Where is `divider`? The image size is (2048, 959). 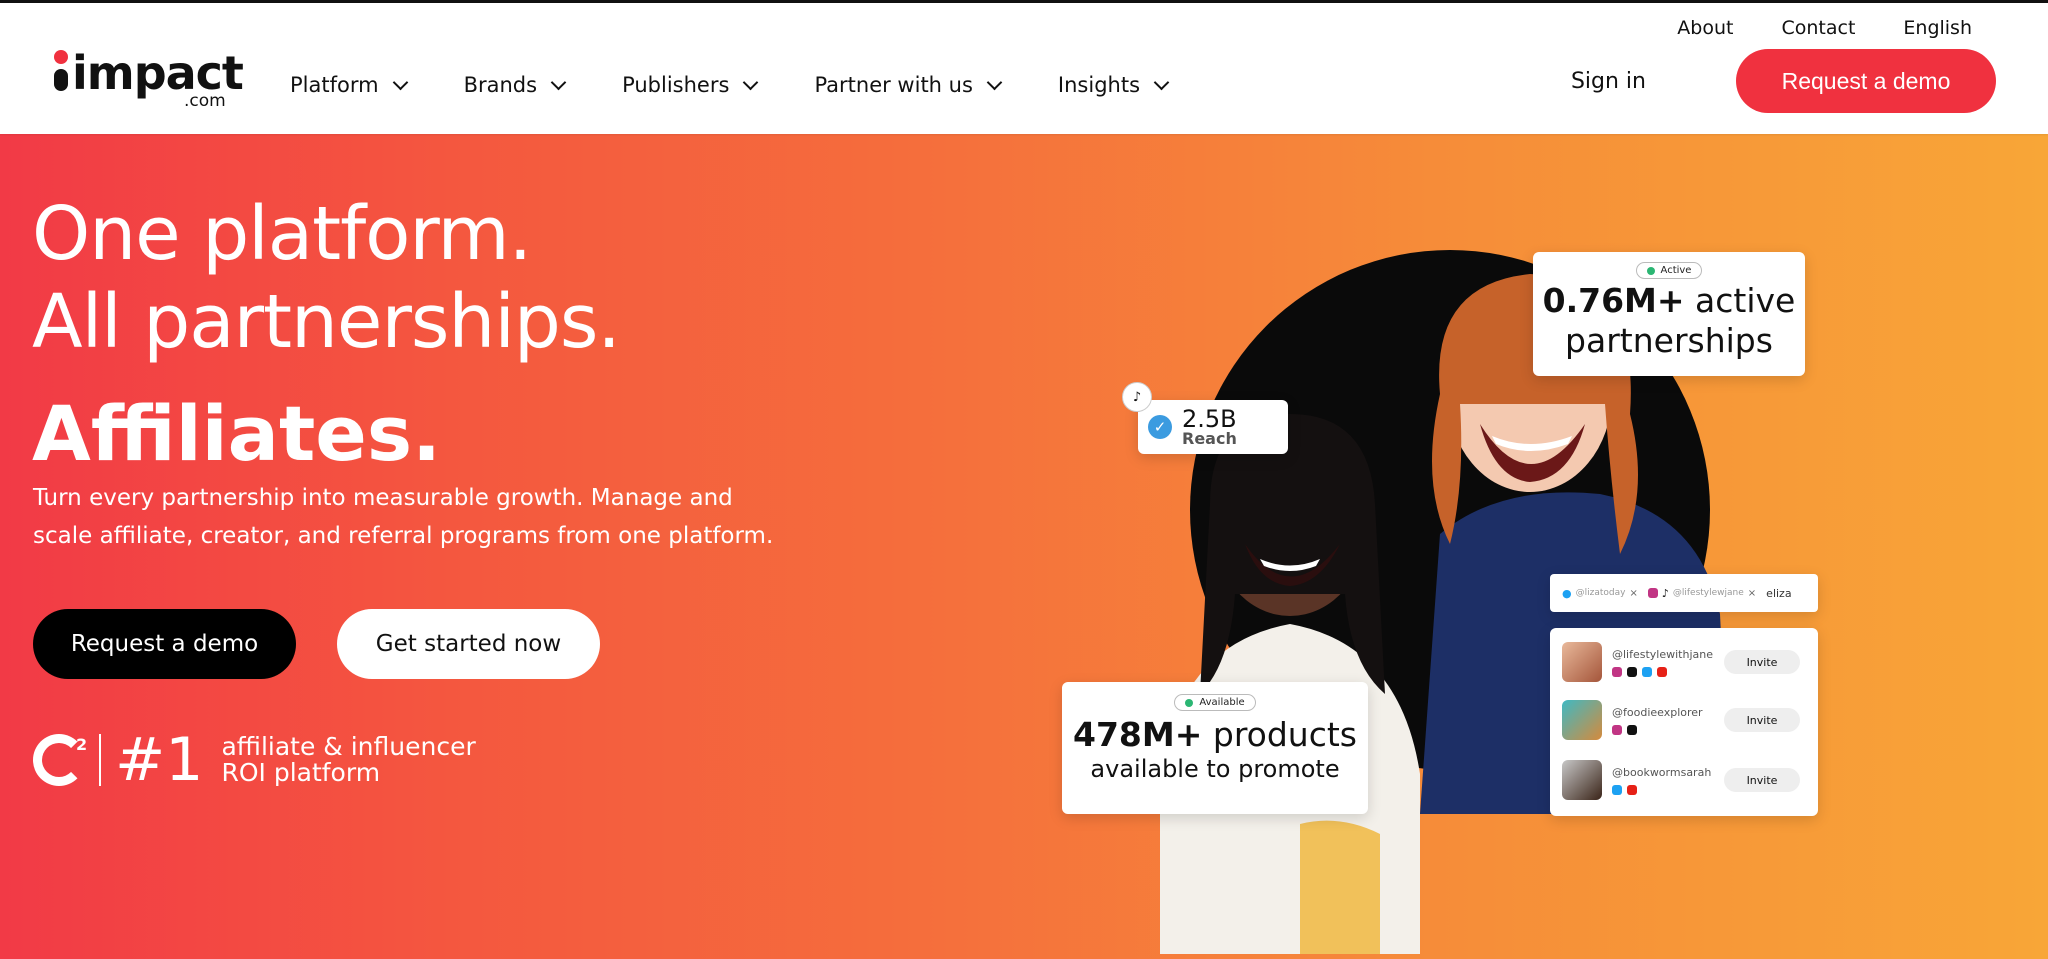 divider is located at coordinates (100, 760).